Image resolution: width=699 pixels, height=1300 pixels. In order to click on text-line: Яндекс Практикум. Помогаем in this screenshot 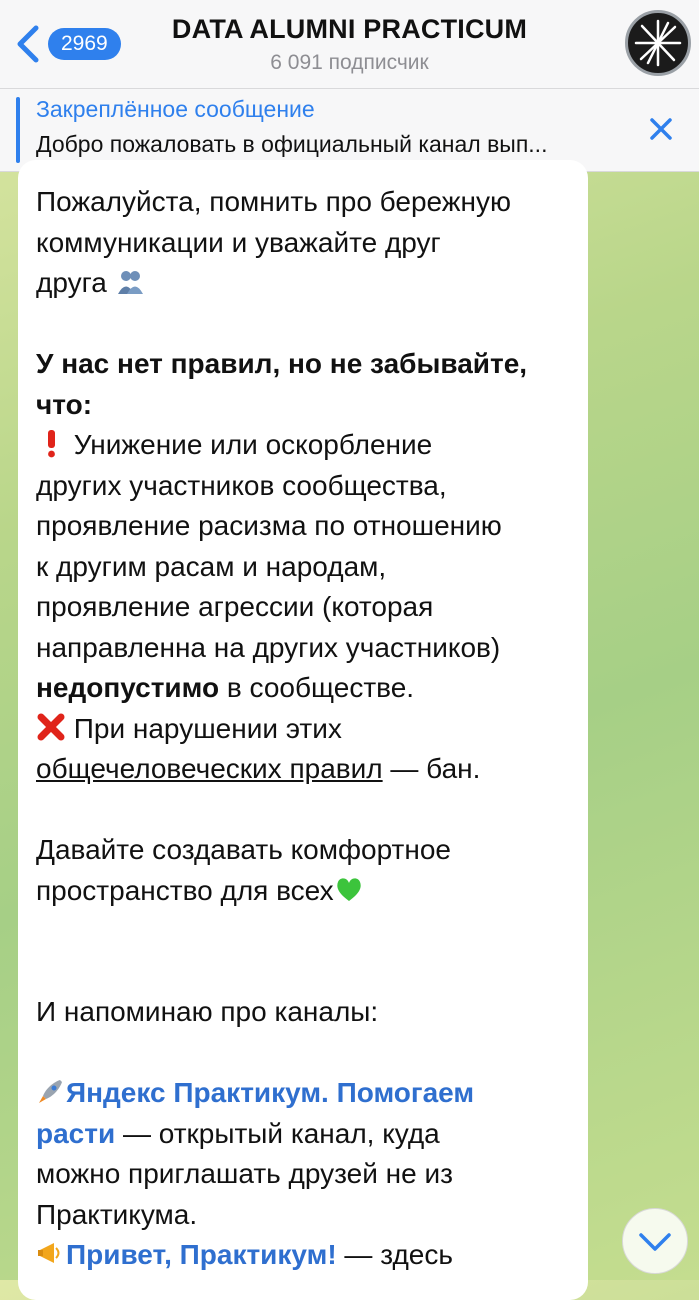, I will do `click(303, 1093)`.